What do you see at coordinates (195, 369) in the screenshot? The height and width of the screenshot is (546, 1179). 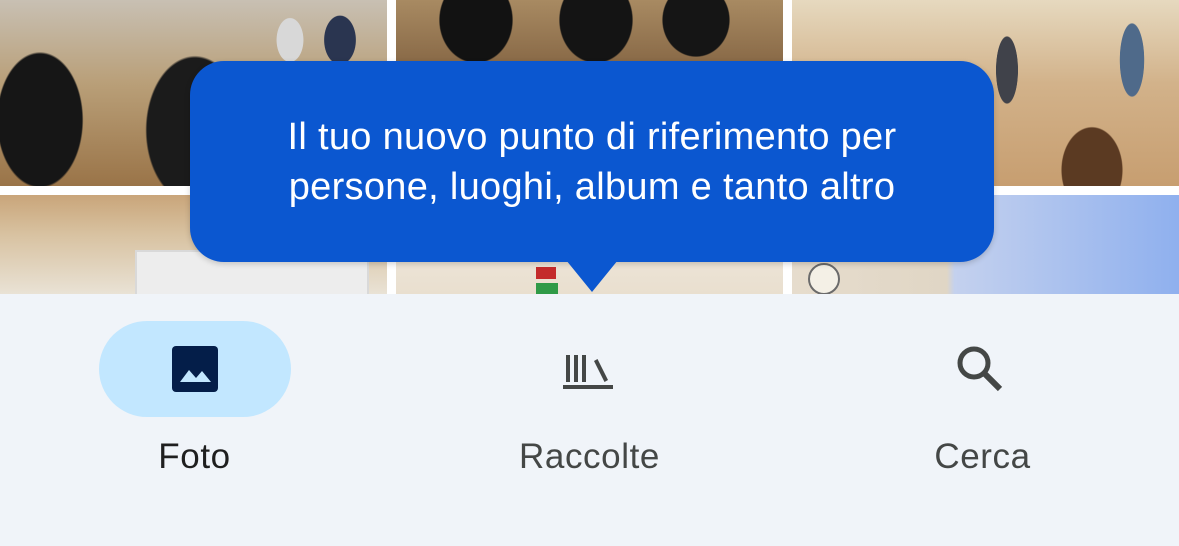 I see `photo-icon` at bounding box center [195, 369].